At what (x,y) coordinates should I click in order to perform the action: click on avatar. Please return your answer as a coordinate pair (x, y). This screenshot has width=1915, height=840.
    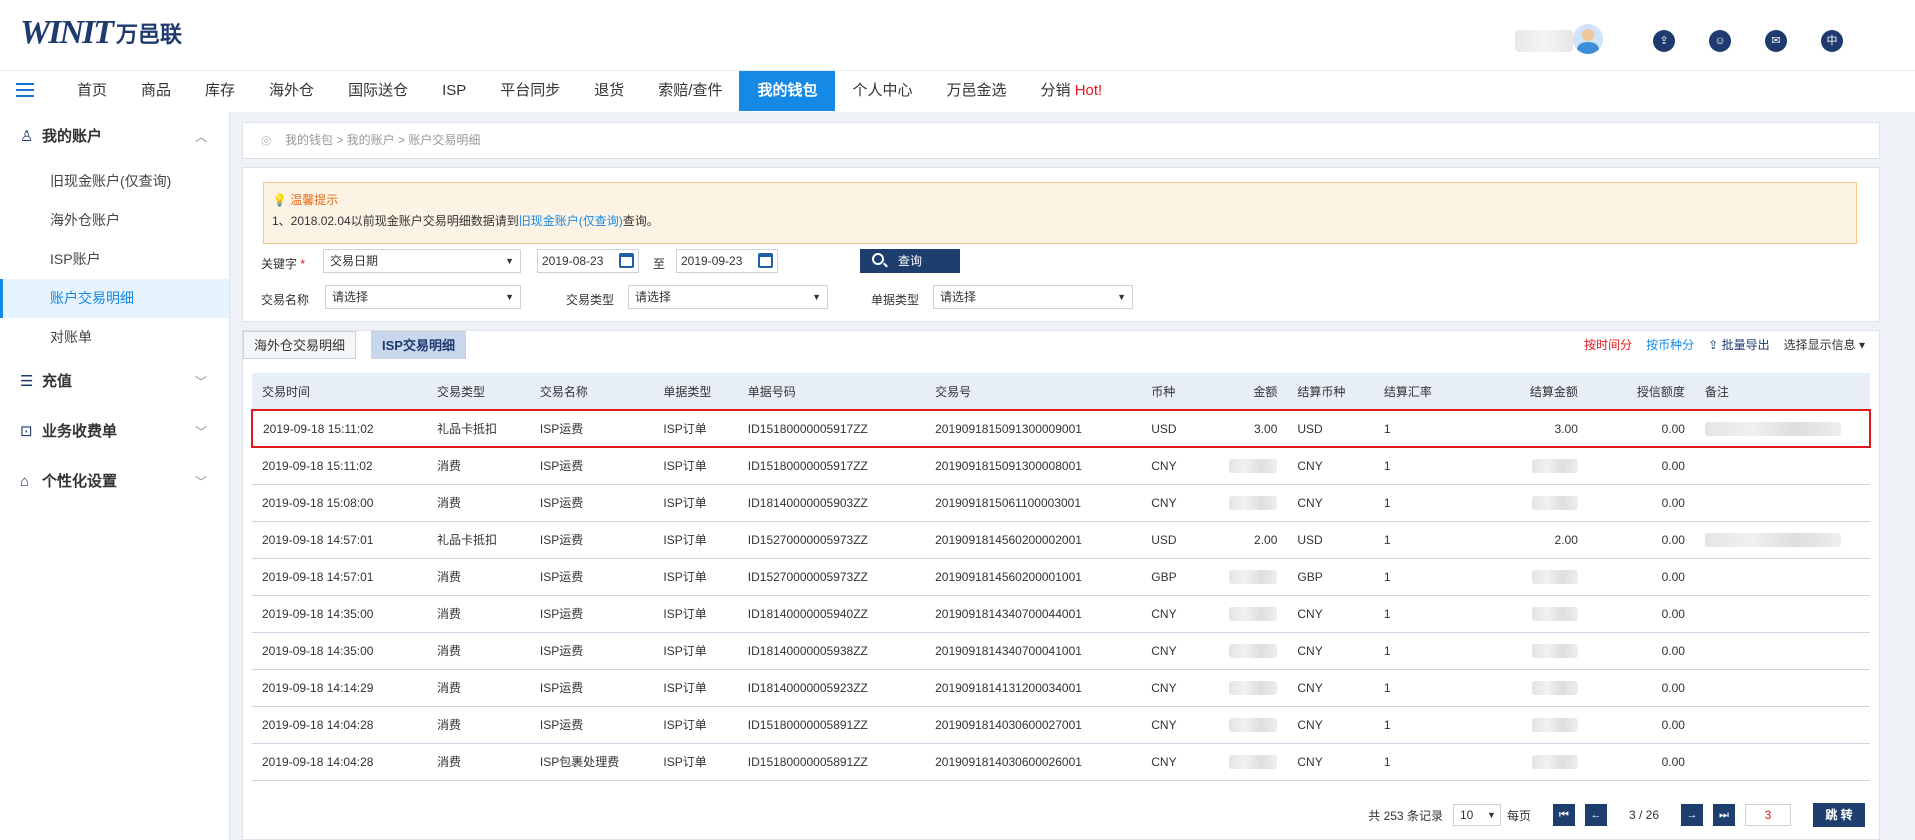
    Looking at the image, I should click on (1588, 39).